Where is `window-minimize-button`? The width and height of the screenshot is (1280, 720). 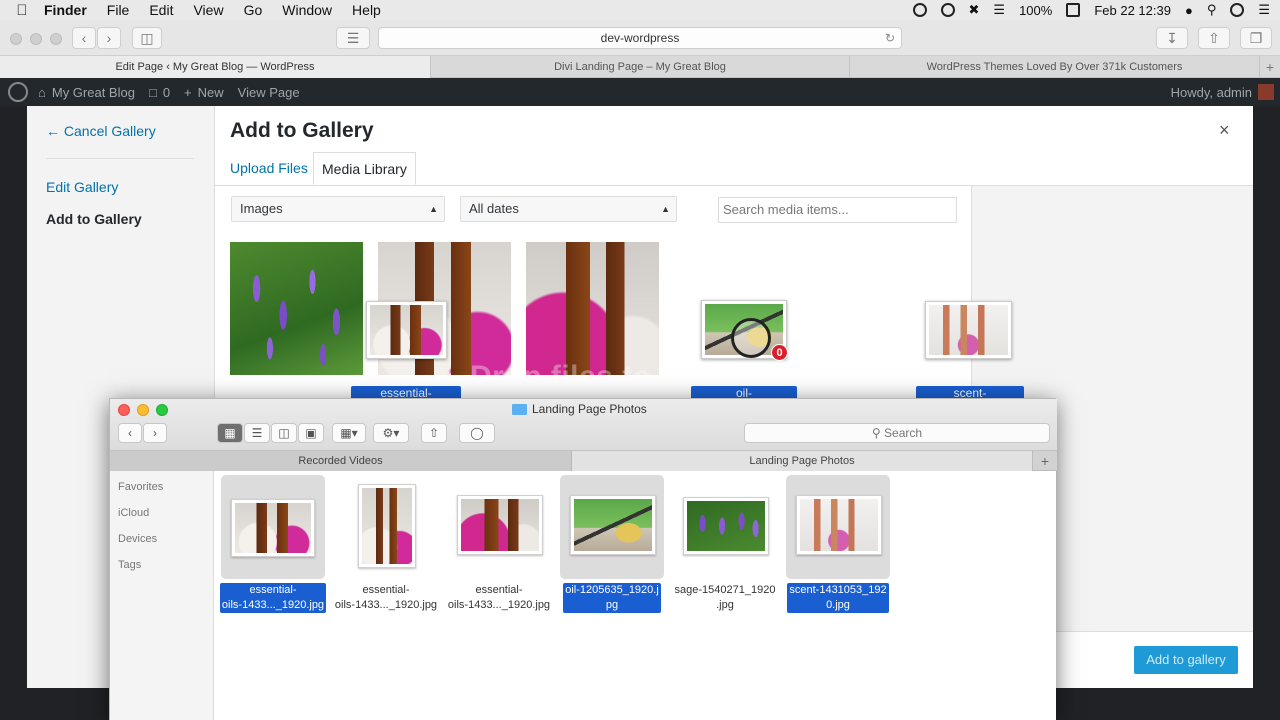
window-minimize-button is located at coordinates (36, 39).